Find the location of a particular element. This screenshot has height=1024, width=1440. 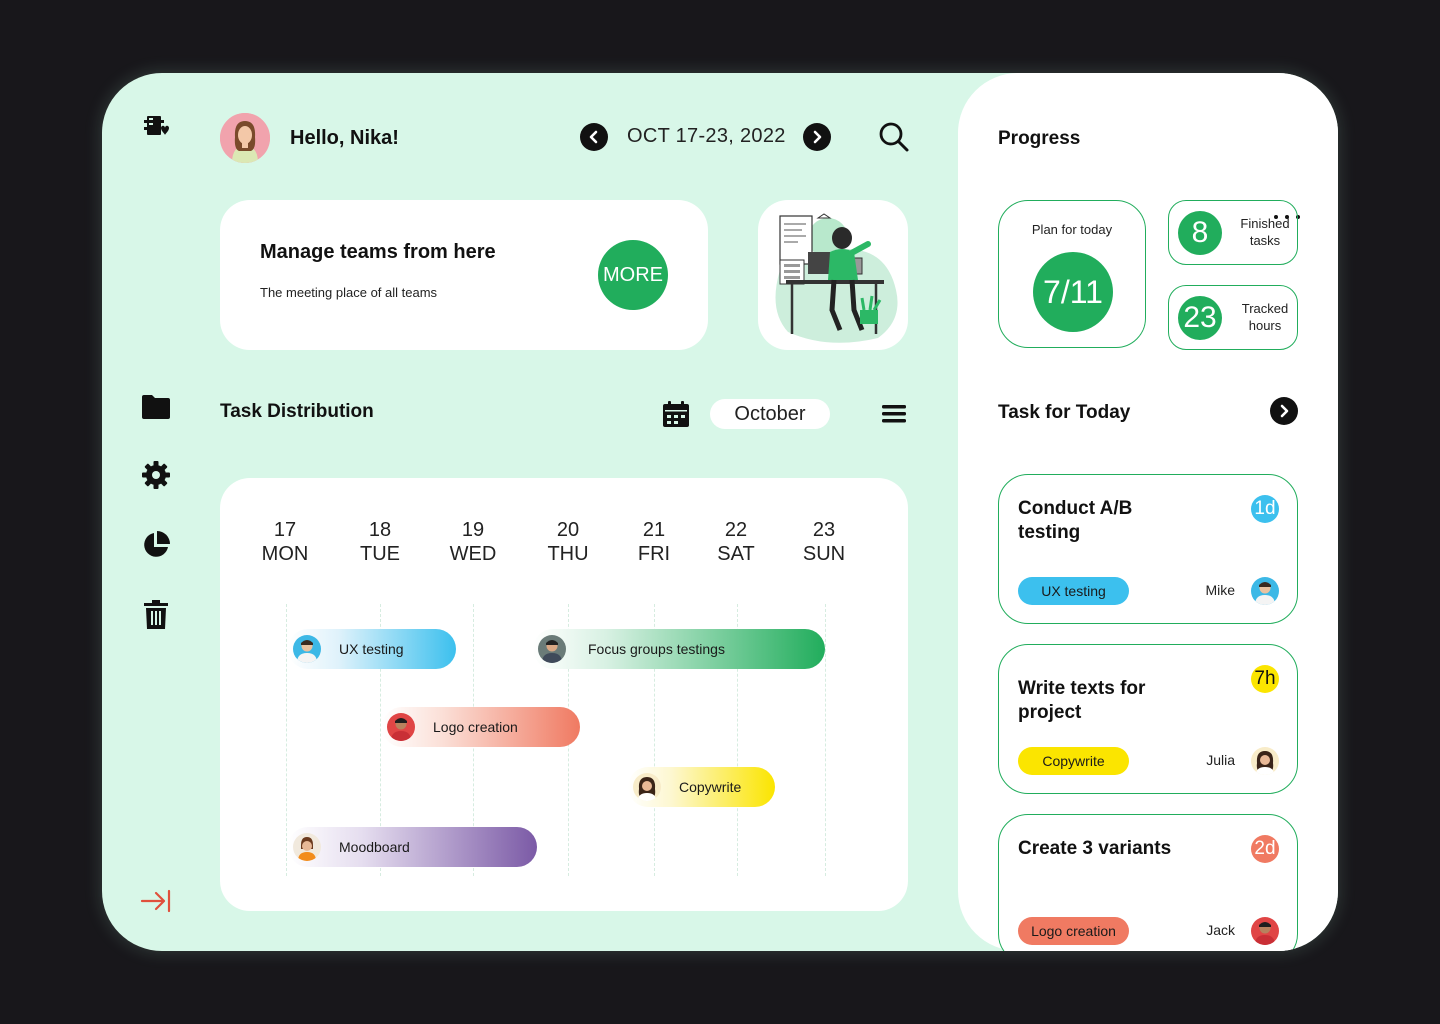

day-column-23: 23 SUN is located at coordinates (824, 542).